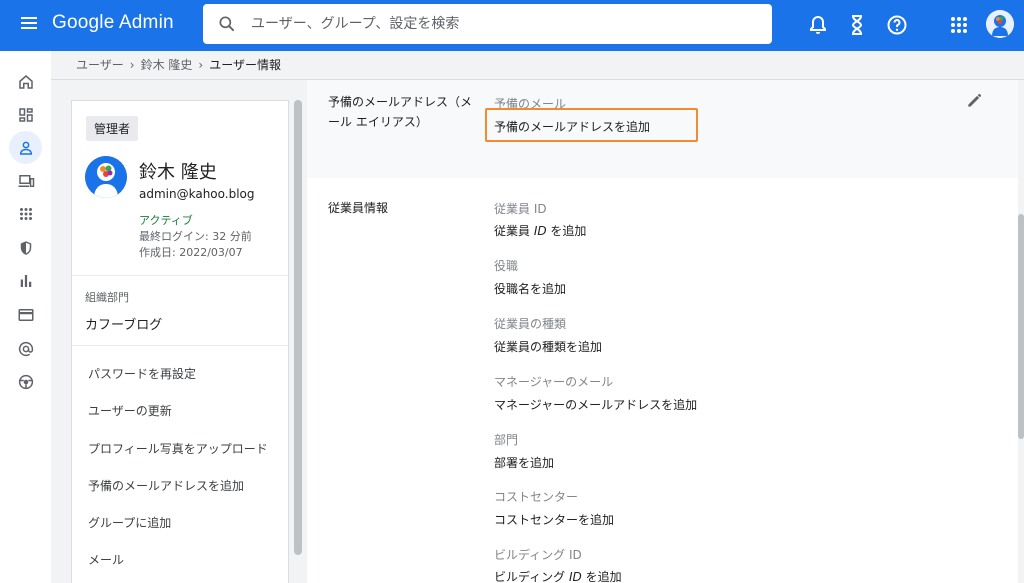 This screenshot has width=1024, height=583. What do you see at coordinates (142, 373) in the screenshot?
I see `reset-password-link: パスワードを再設定` at bounding box center [142, 373].